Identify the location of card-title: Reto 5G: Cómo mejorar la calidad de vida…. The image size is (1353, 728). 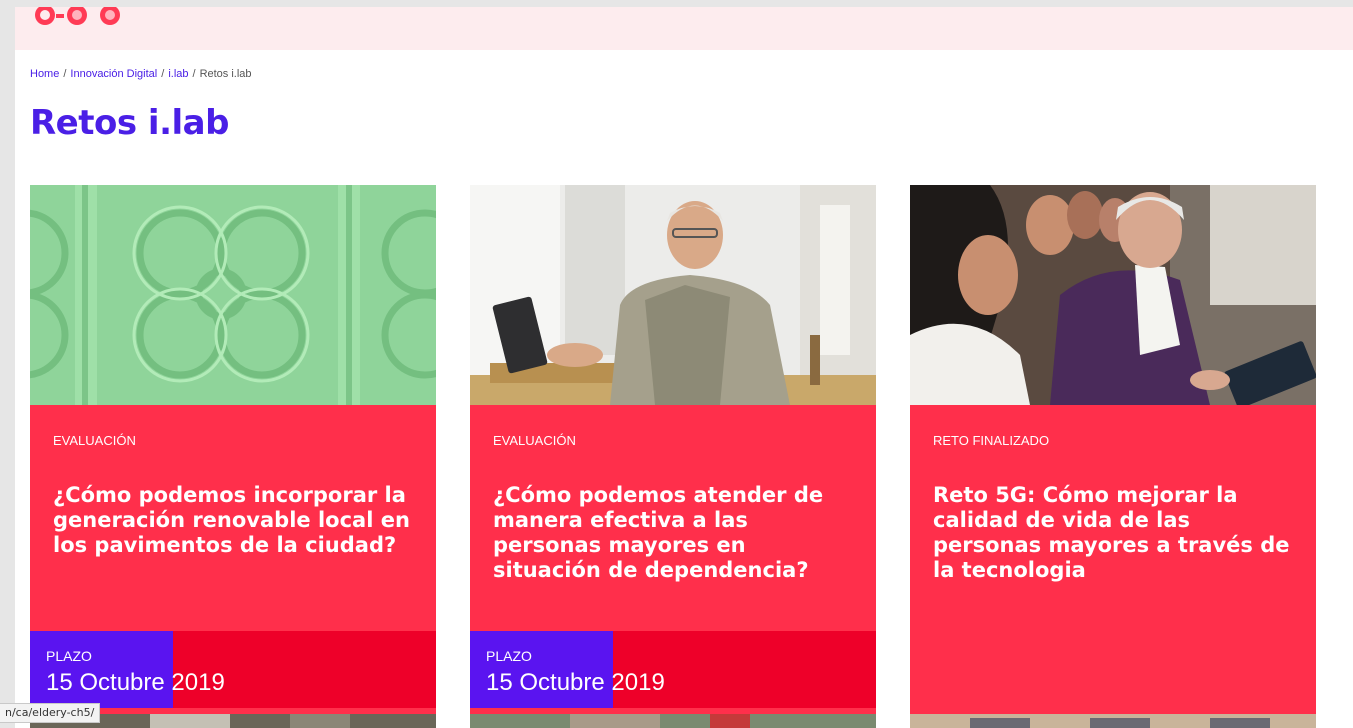
(1113, 533).